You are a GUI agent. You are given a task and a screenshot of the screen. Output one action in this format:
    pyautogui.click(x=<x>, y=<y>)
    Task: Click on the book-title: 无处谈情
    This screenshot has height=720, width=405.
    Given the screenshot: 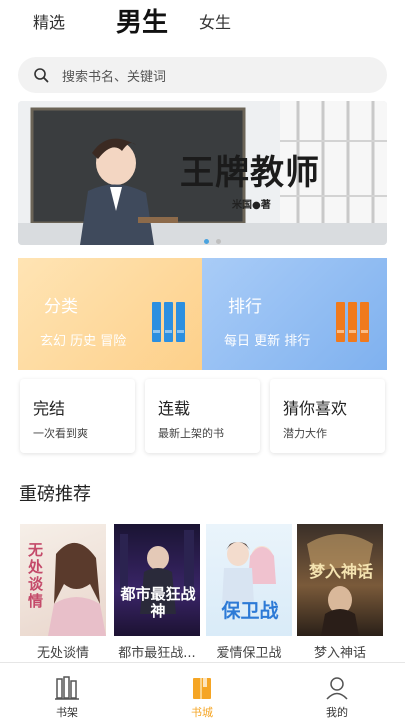 What is the action you would take?
    pyautogui.click(x=62, y=653)
    